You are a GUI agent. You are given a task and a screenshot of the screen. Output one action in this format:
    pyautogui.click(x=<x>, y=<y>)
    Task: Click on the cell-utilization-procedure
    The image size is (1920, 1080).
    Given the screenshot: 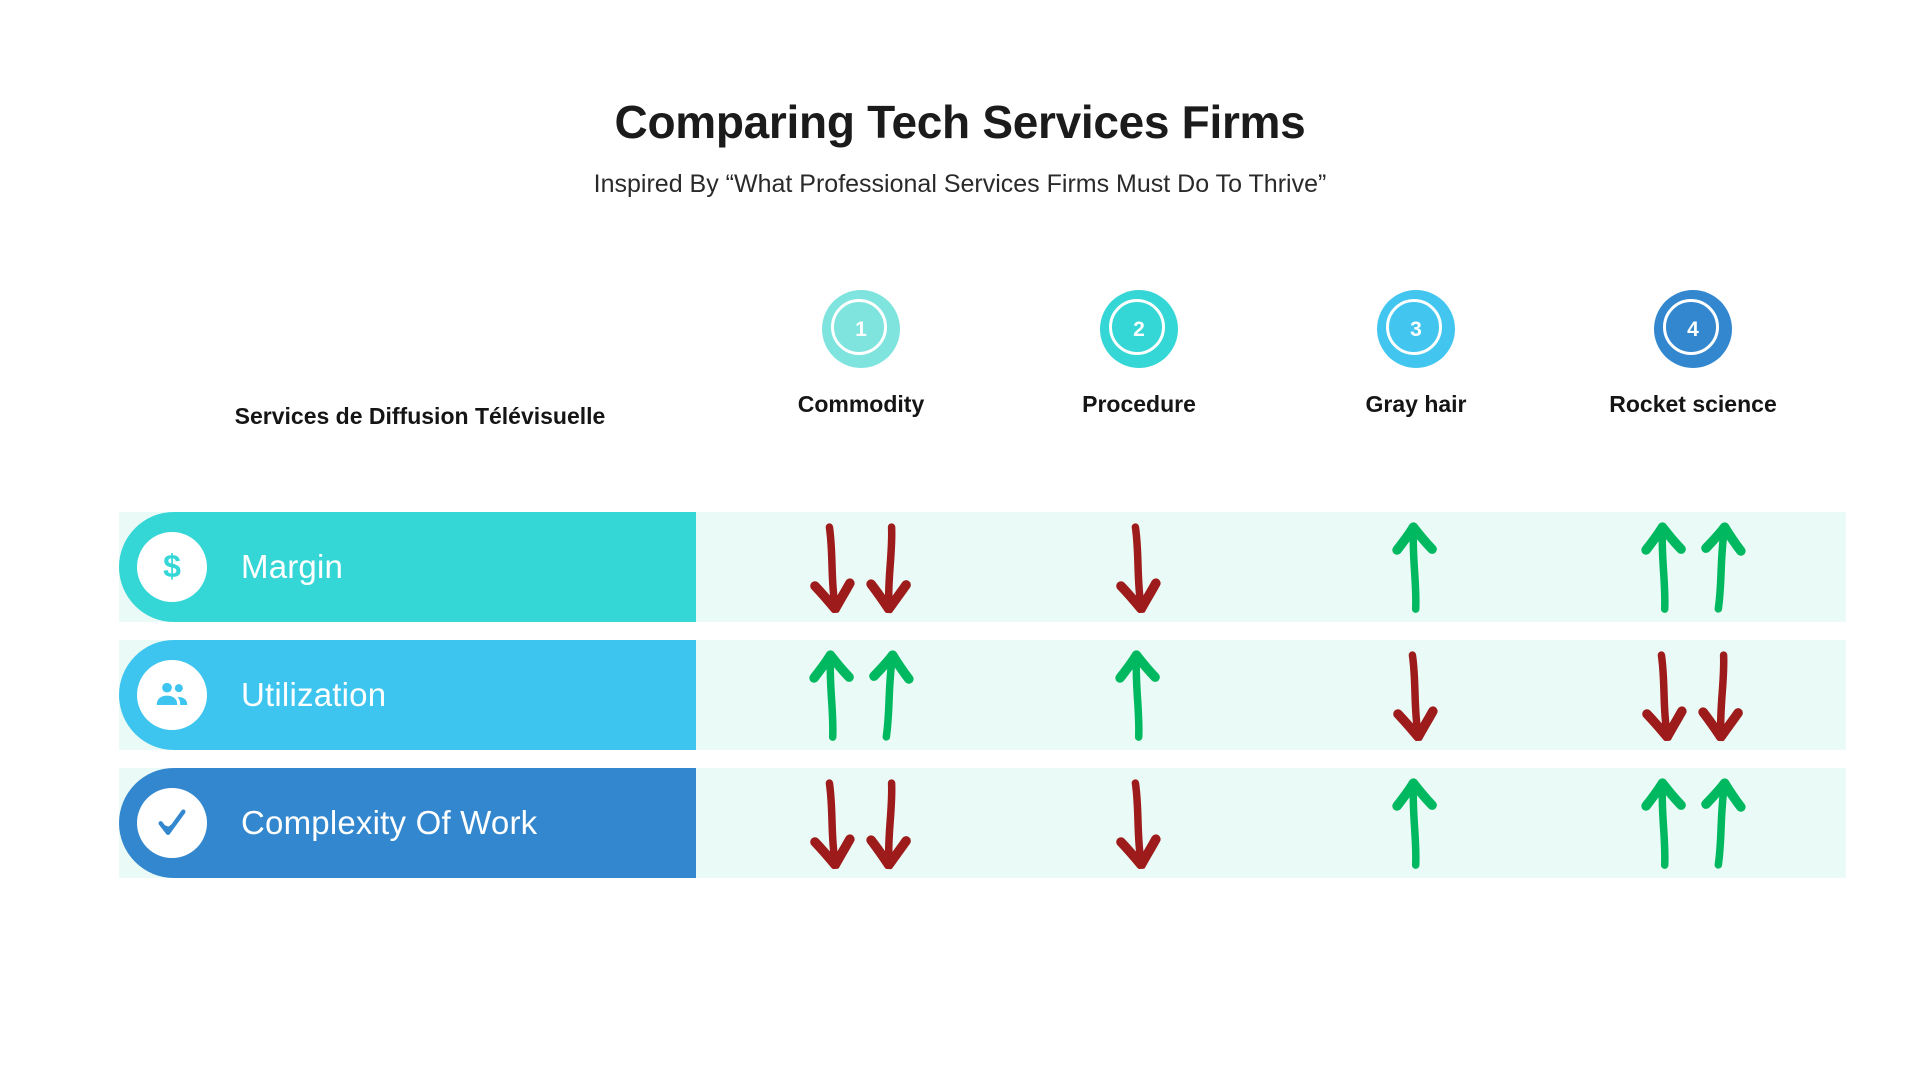 What is the action you would take?
    pyautogui.click(x=1139, y=695)
    